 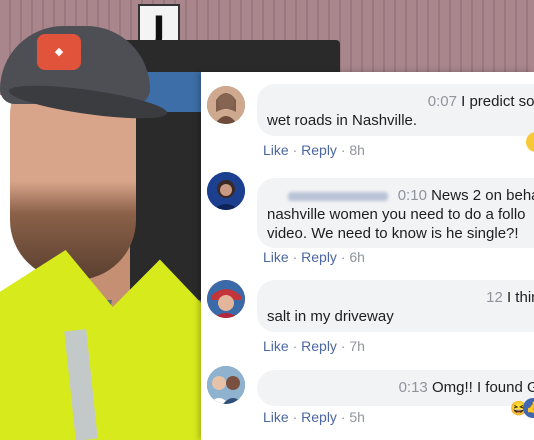 I want to click on redacted-name, so click(x=337, y=196).